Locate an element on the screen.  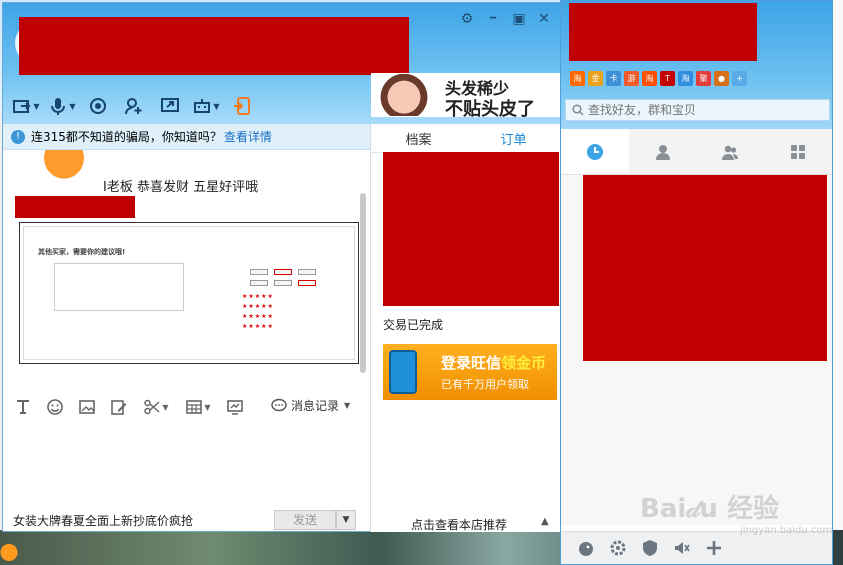
security-button is located at coordinates (650, 548).